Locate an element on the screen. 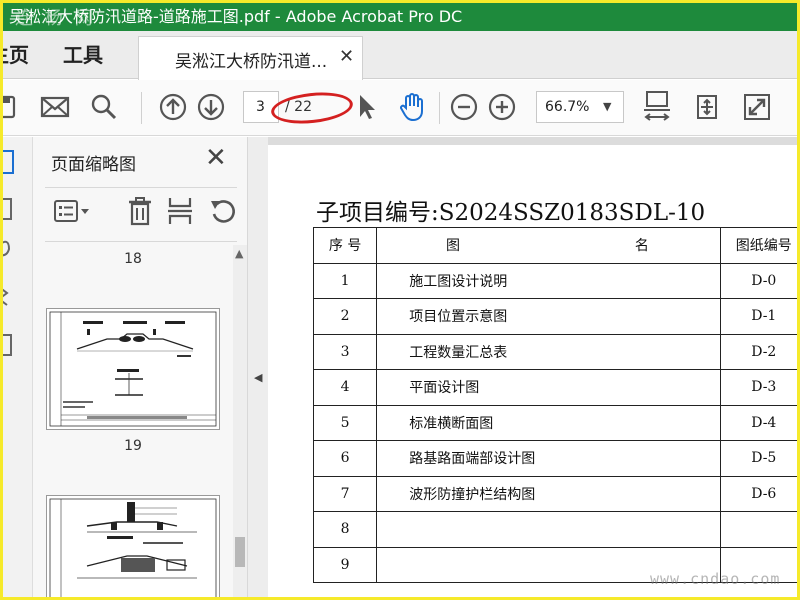 The width and height of the screenshot is (800, 600). save-icon is located at coordinates (11, 107).